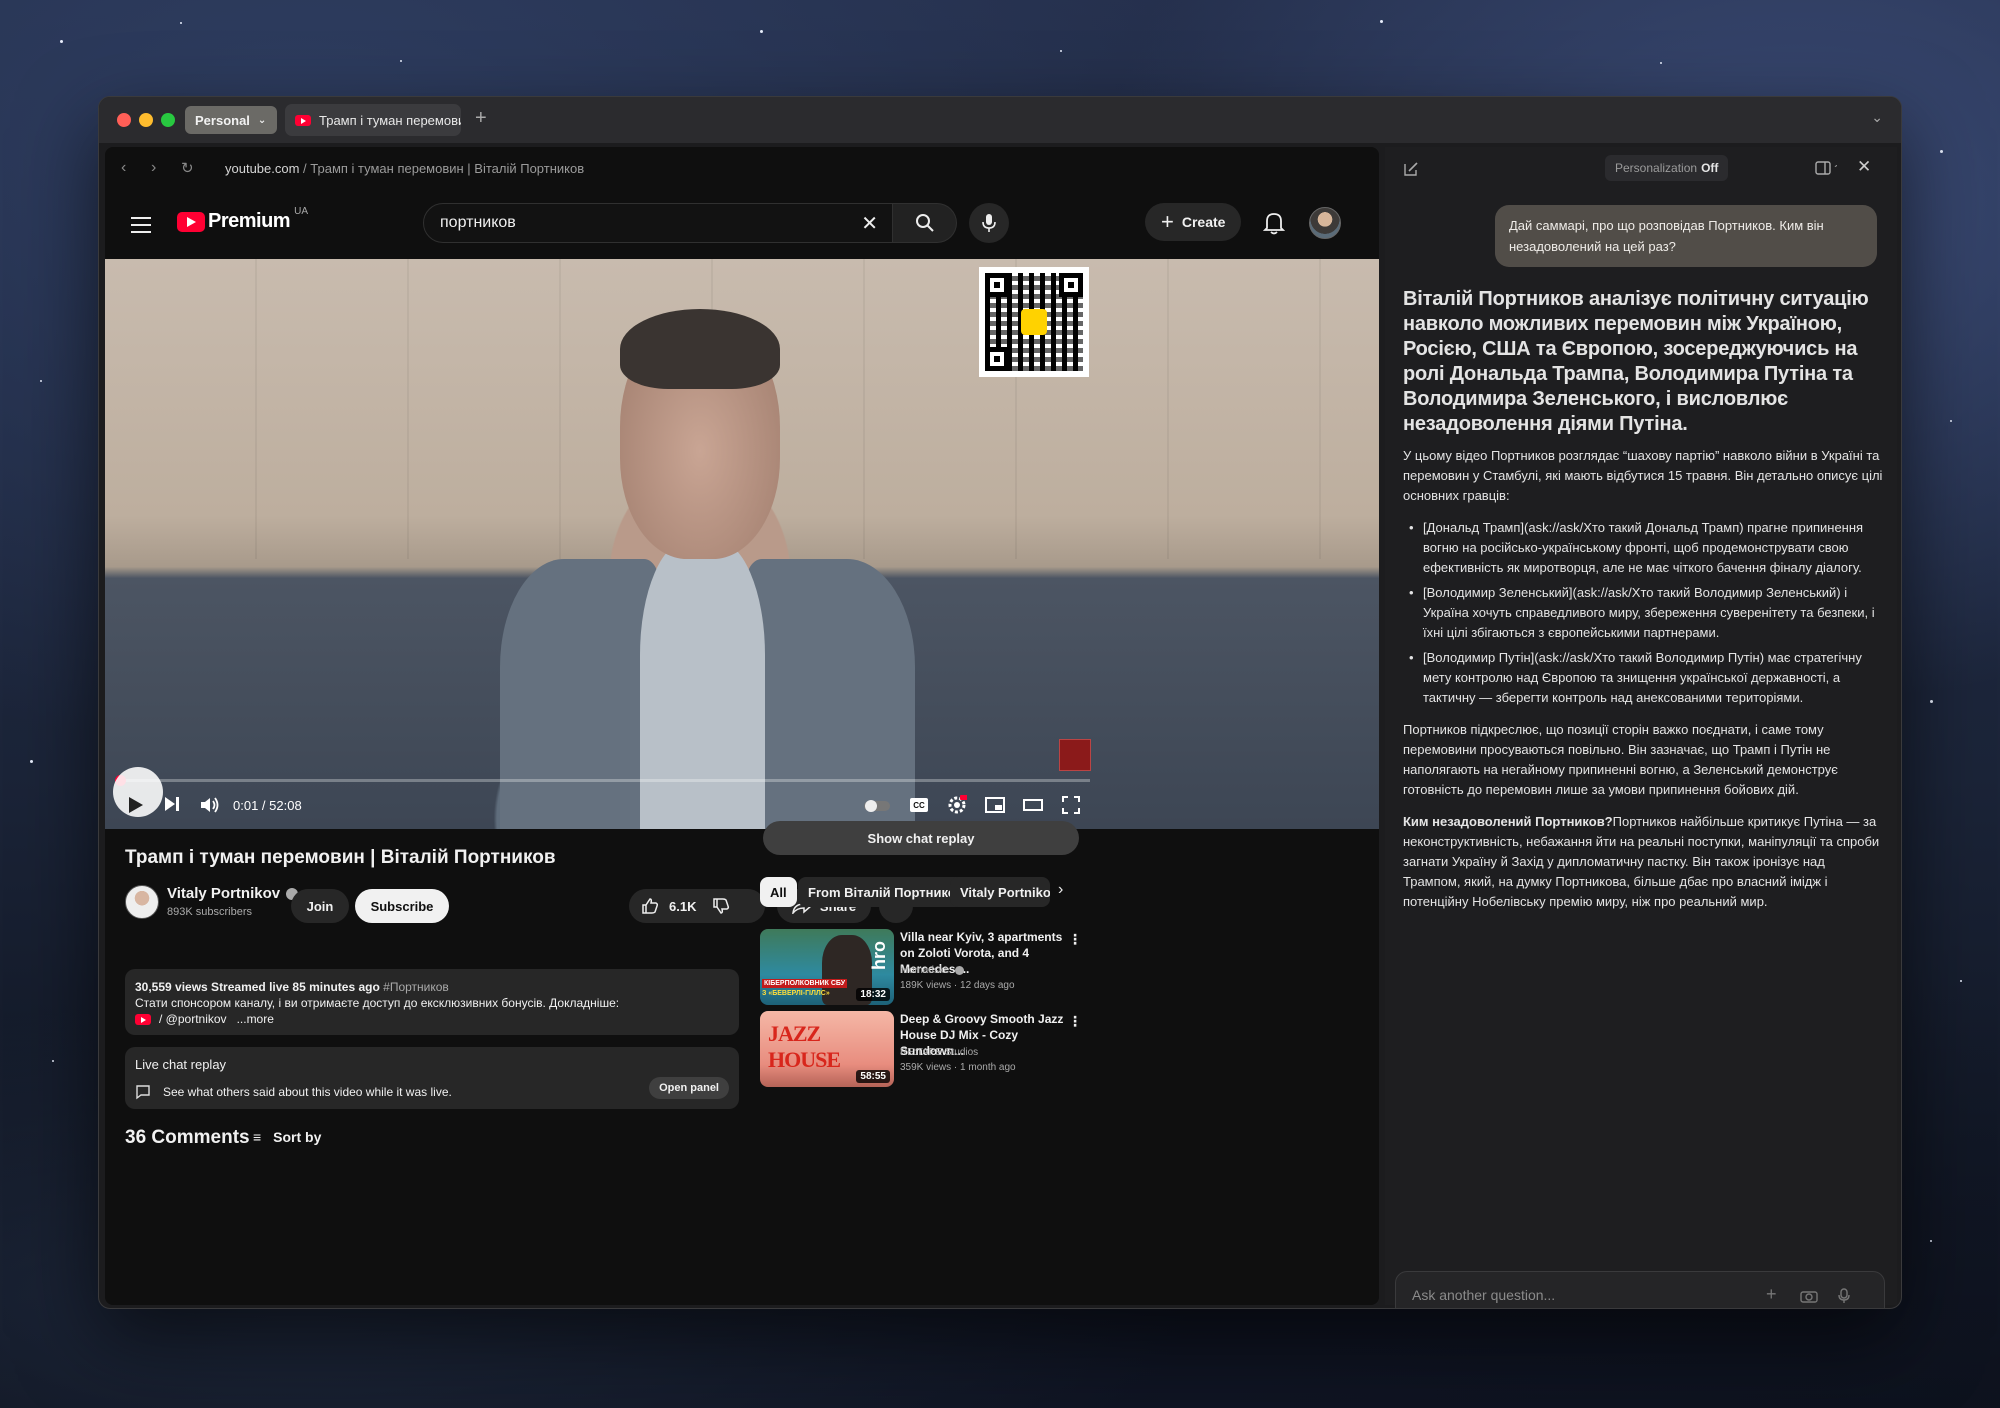  I want to click on sort-label: Sort by, so click(297, 1137).